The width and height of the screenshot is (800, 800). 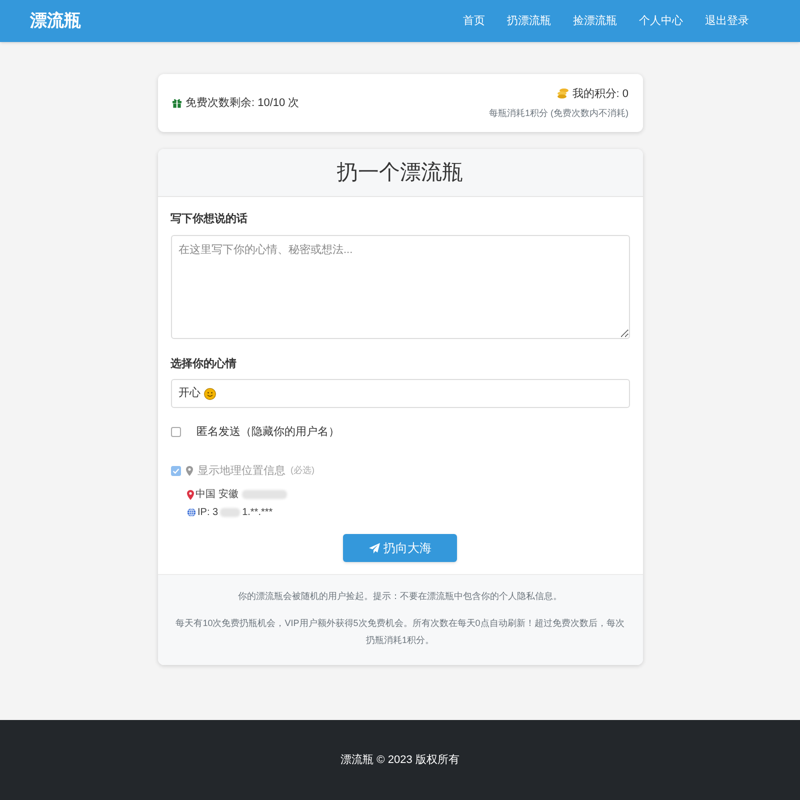 I want to click on card-title: 扔一个漂流瓶, so click(x=400, y=173).